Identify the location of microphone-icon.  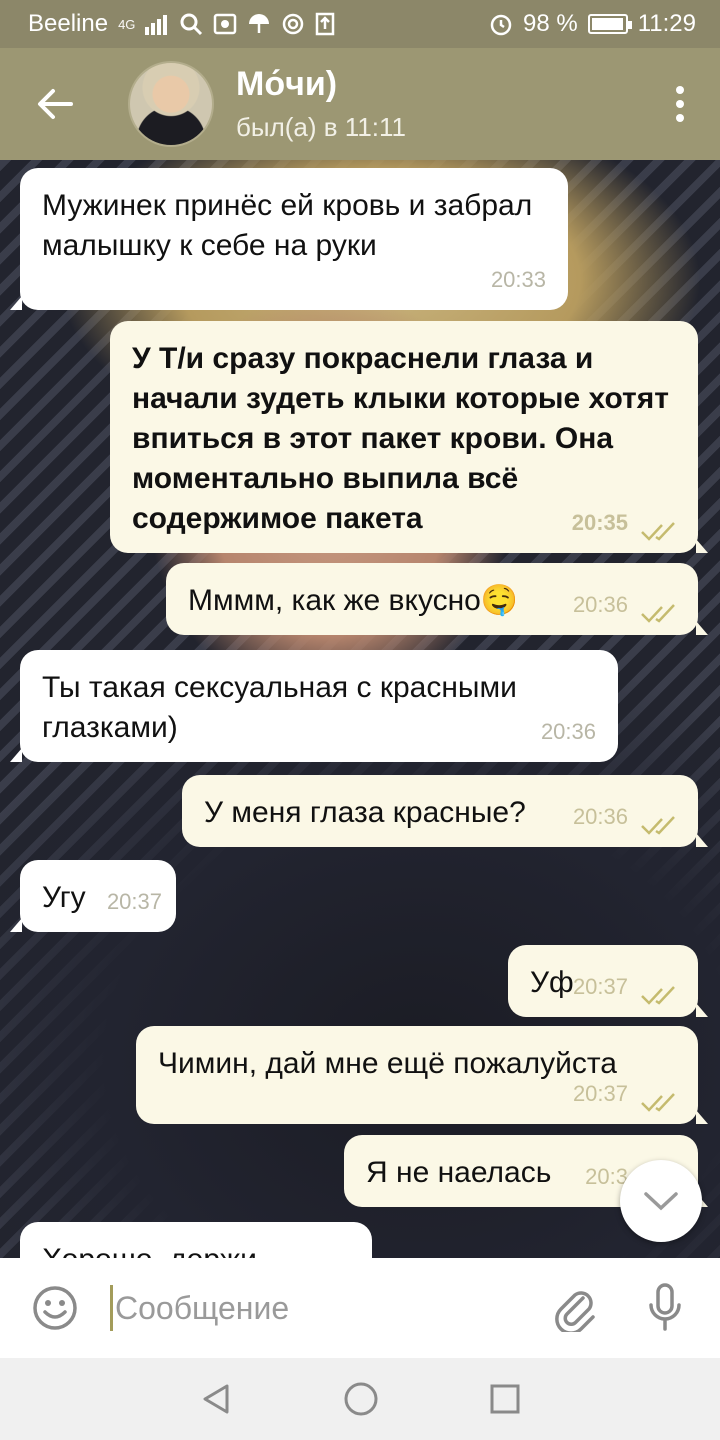
(665, 1307).